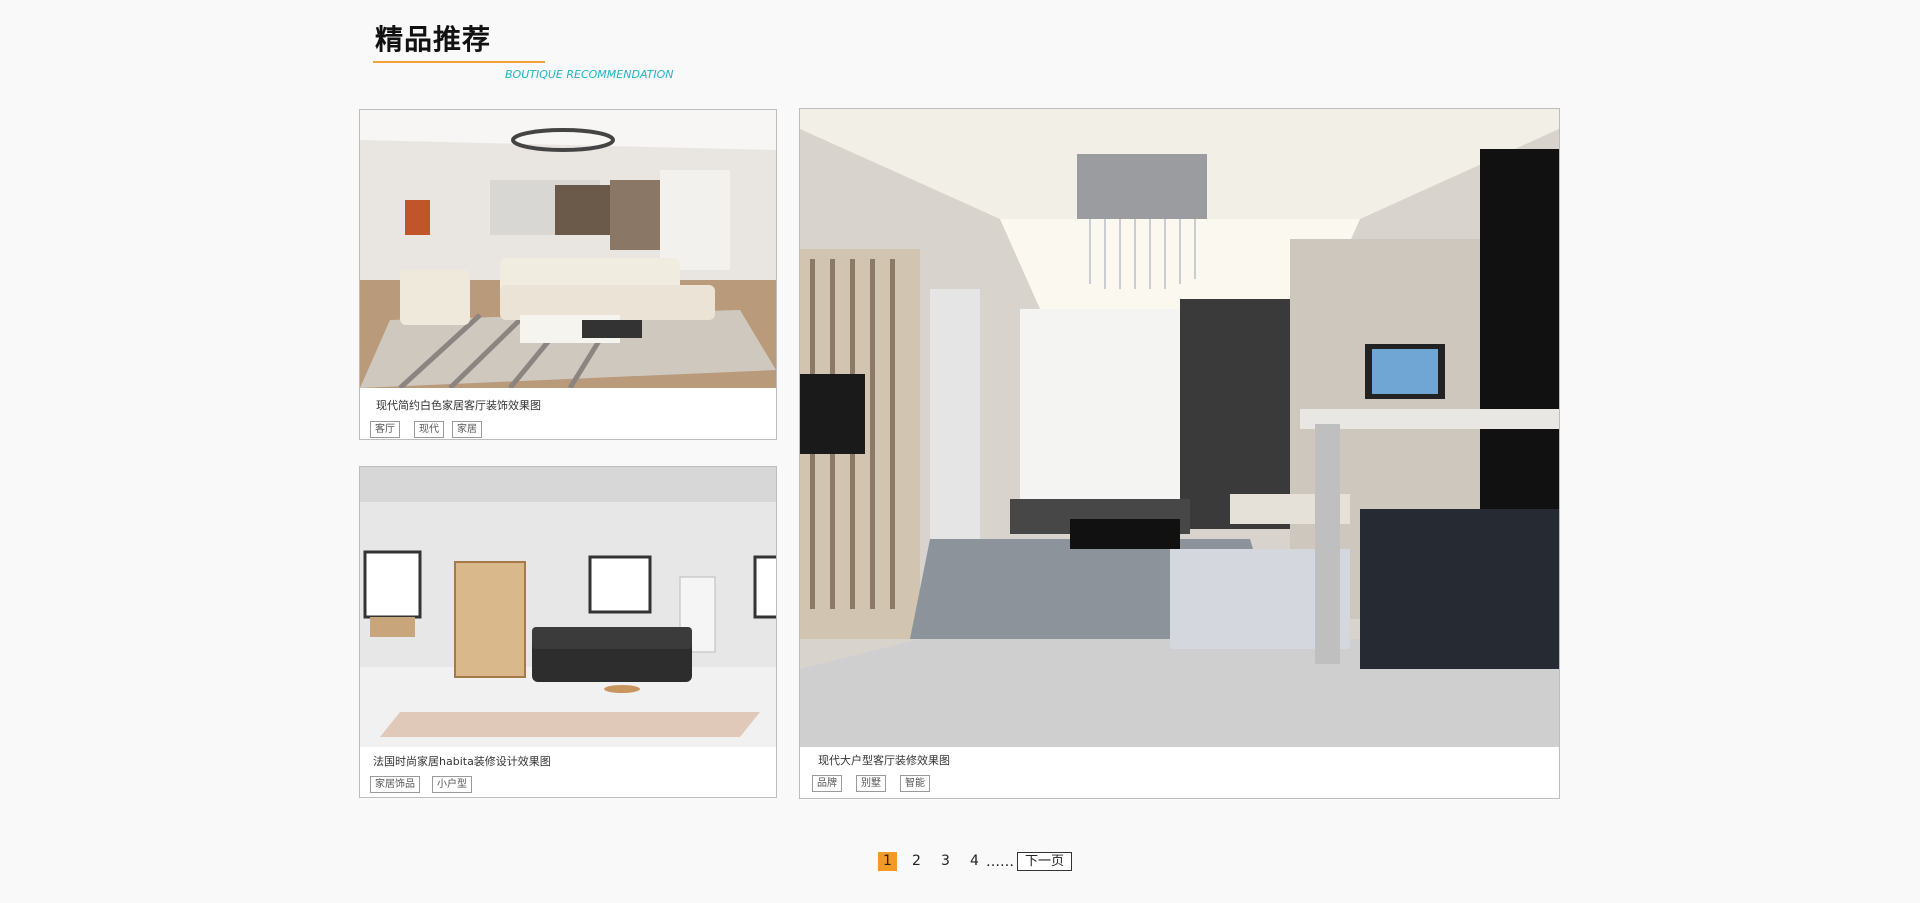 The width and height of the screenshot is (1920, 903). Describe the element at coordinates (1045, 861) in the screenshot. I see `next-page-button: 下一页` at that location.